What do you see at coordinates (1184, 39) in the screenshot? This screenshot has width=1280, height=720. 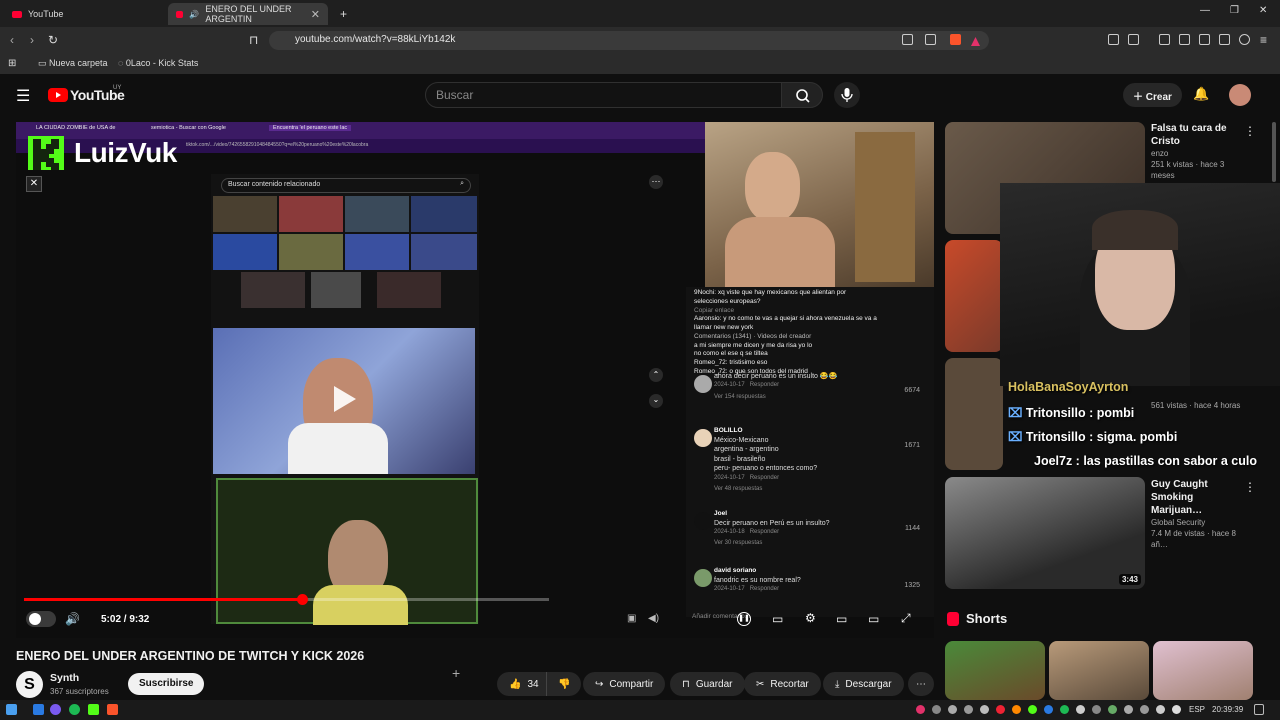 I see `sidebar-icon` at bounding box center [1184, 39].